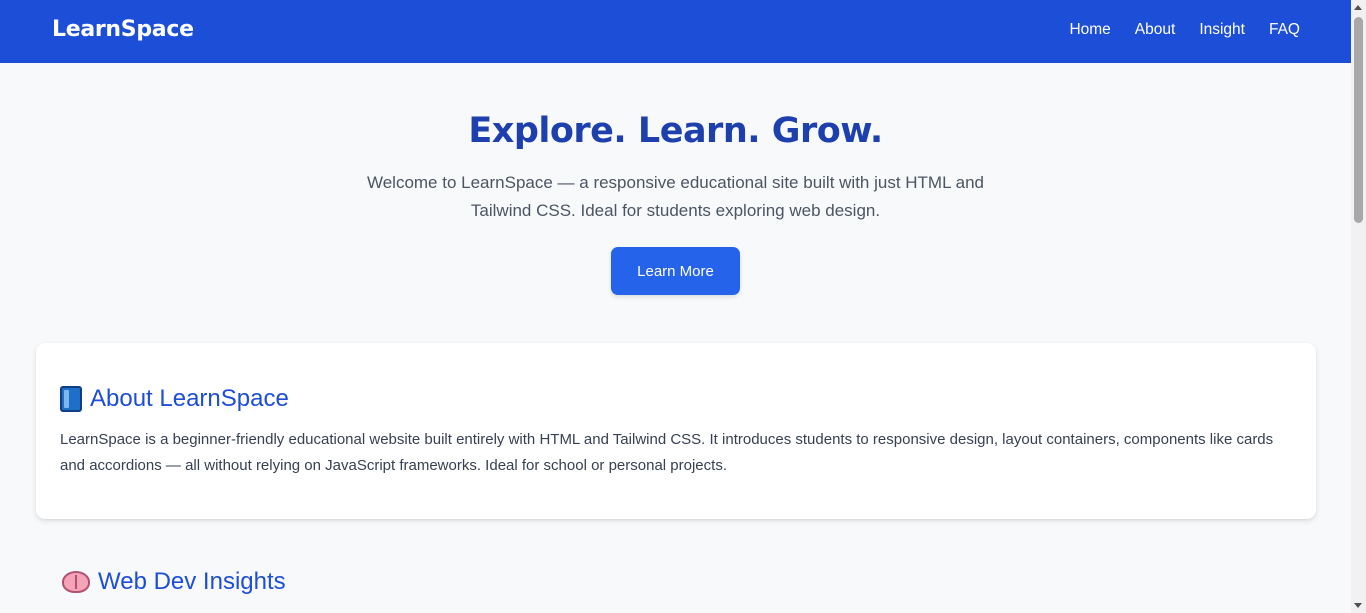 This screenshot has height=613, width=1366. What do you see at coordinates (123, 29) in the screenshot?
I see `brand-logo: LearnSpace` at bounding box center [123, 29].